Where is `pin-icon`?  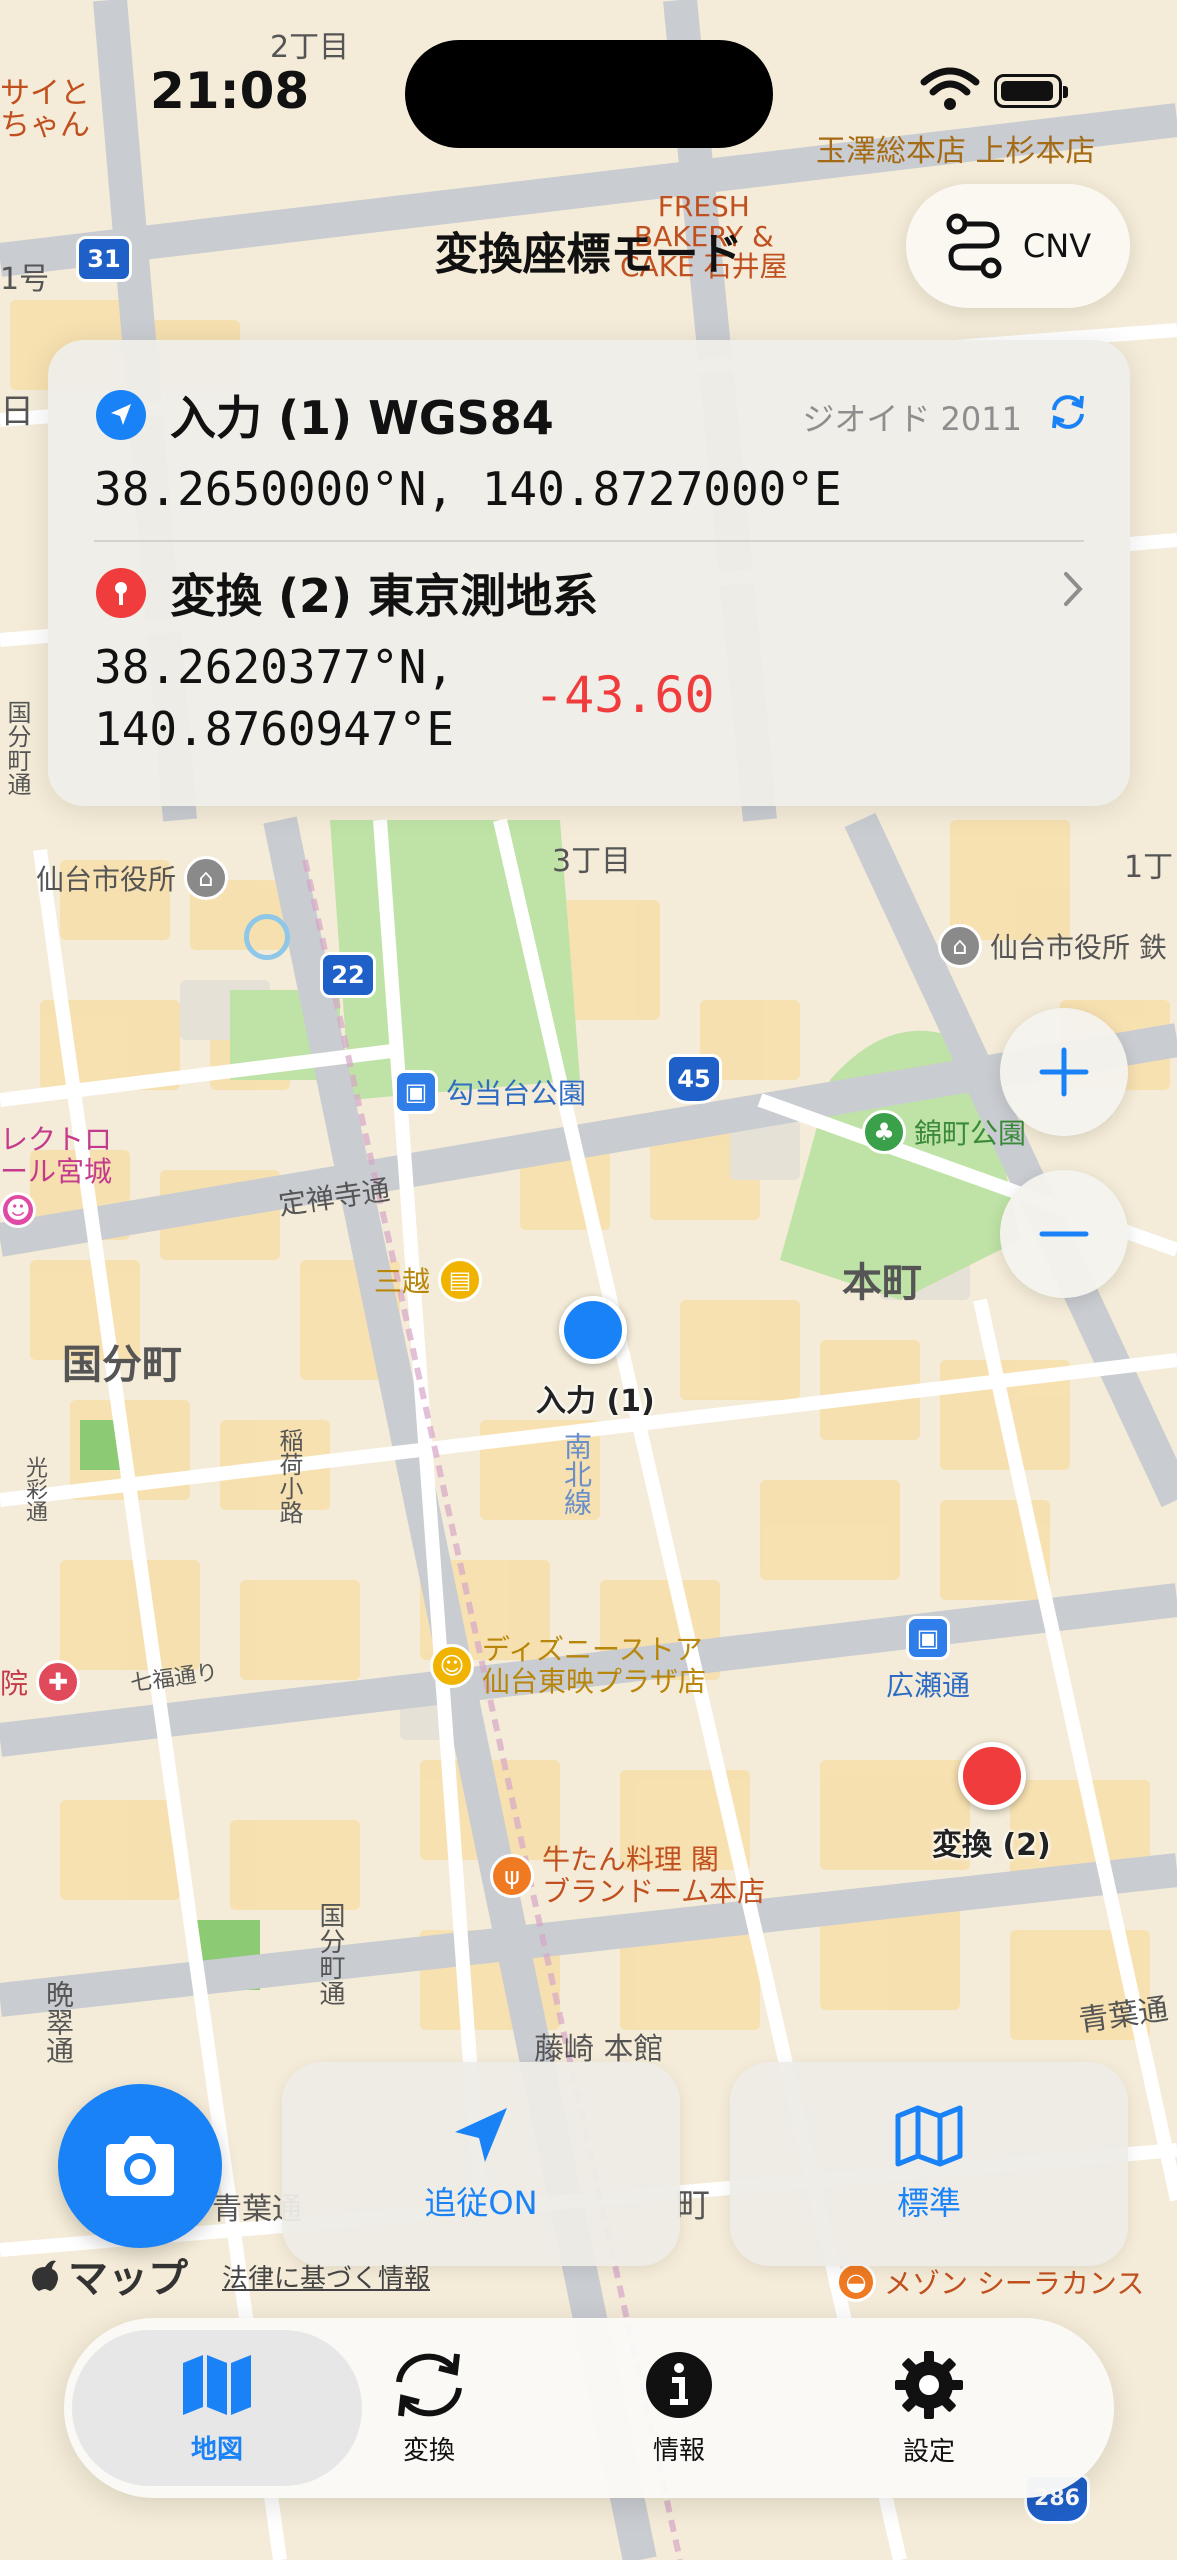
pin-icon is located at coordinates (121, 593).